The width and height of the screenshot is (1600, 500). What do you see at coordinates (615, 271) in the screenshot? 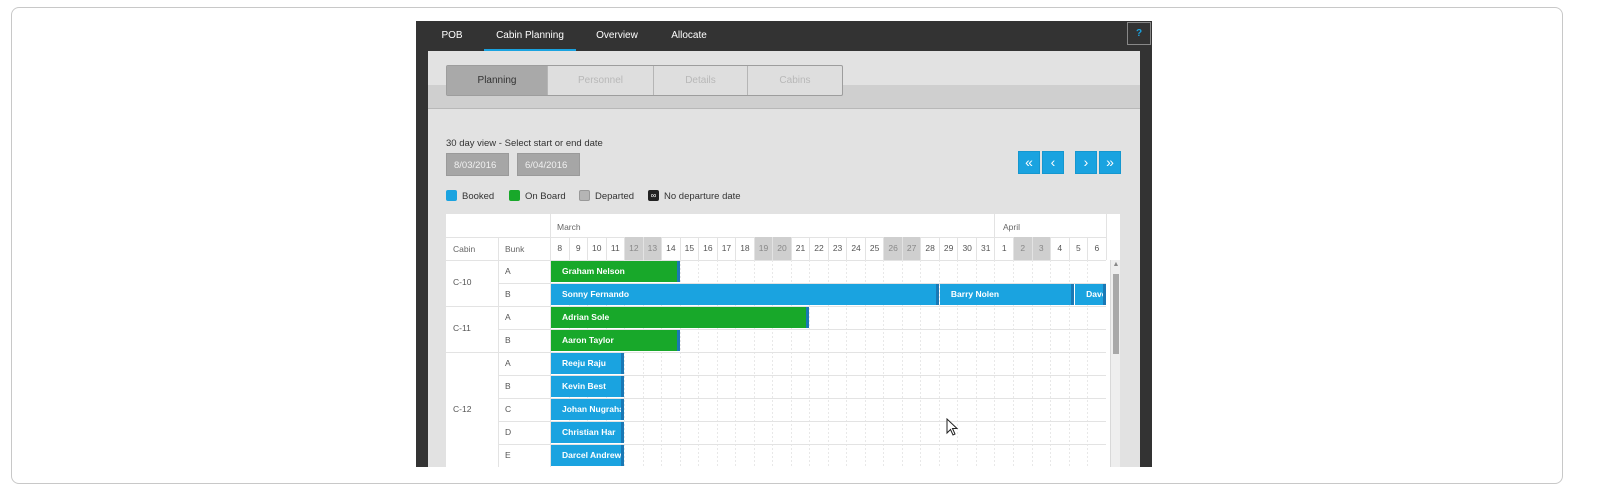
I see `booking-bar: Graham Nelson` at bounding box center [615, 271].